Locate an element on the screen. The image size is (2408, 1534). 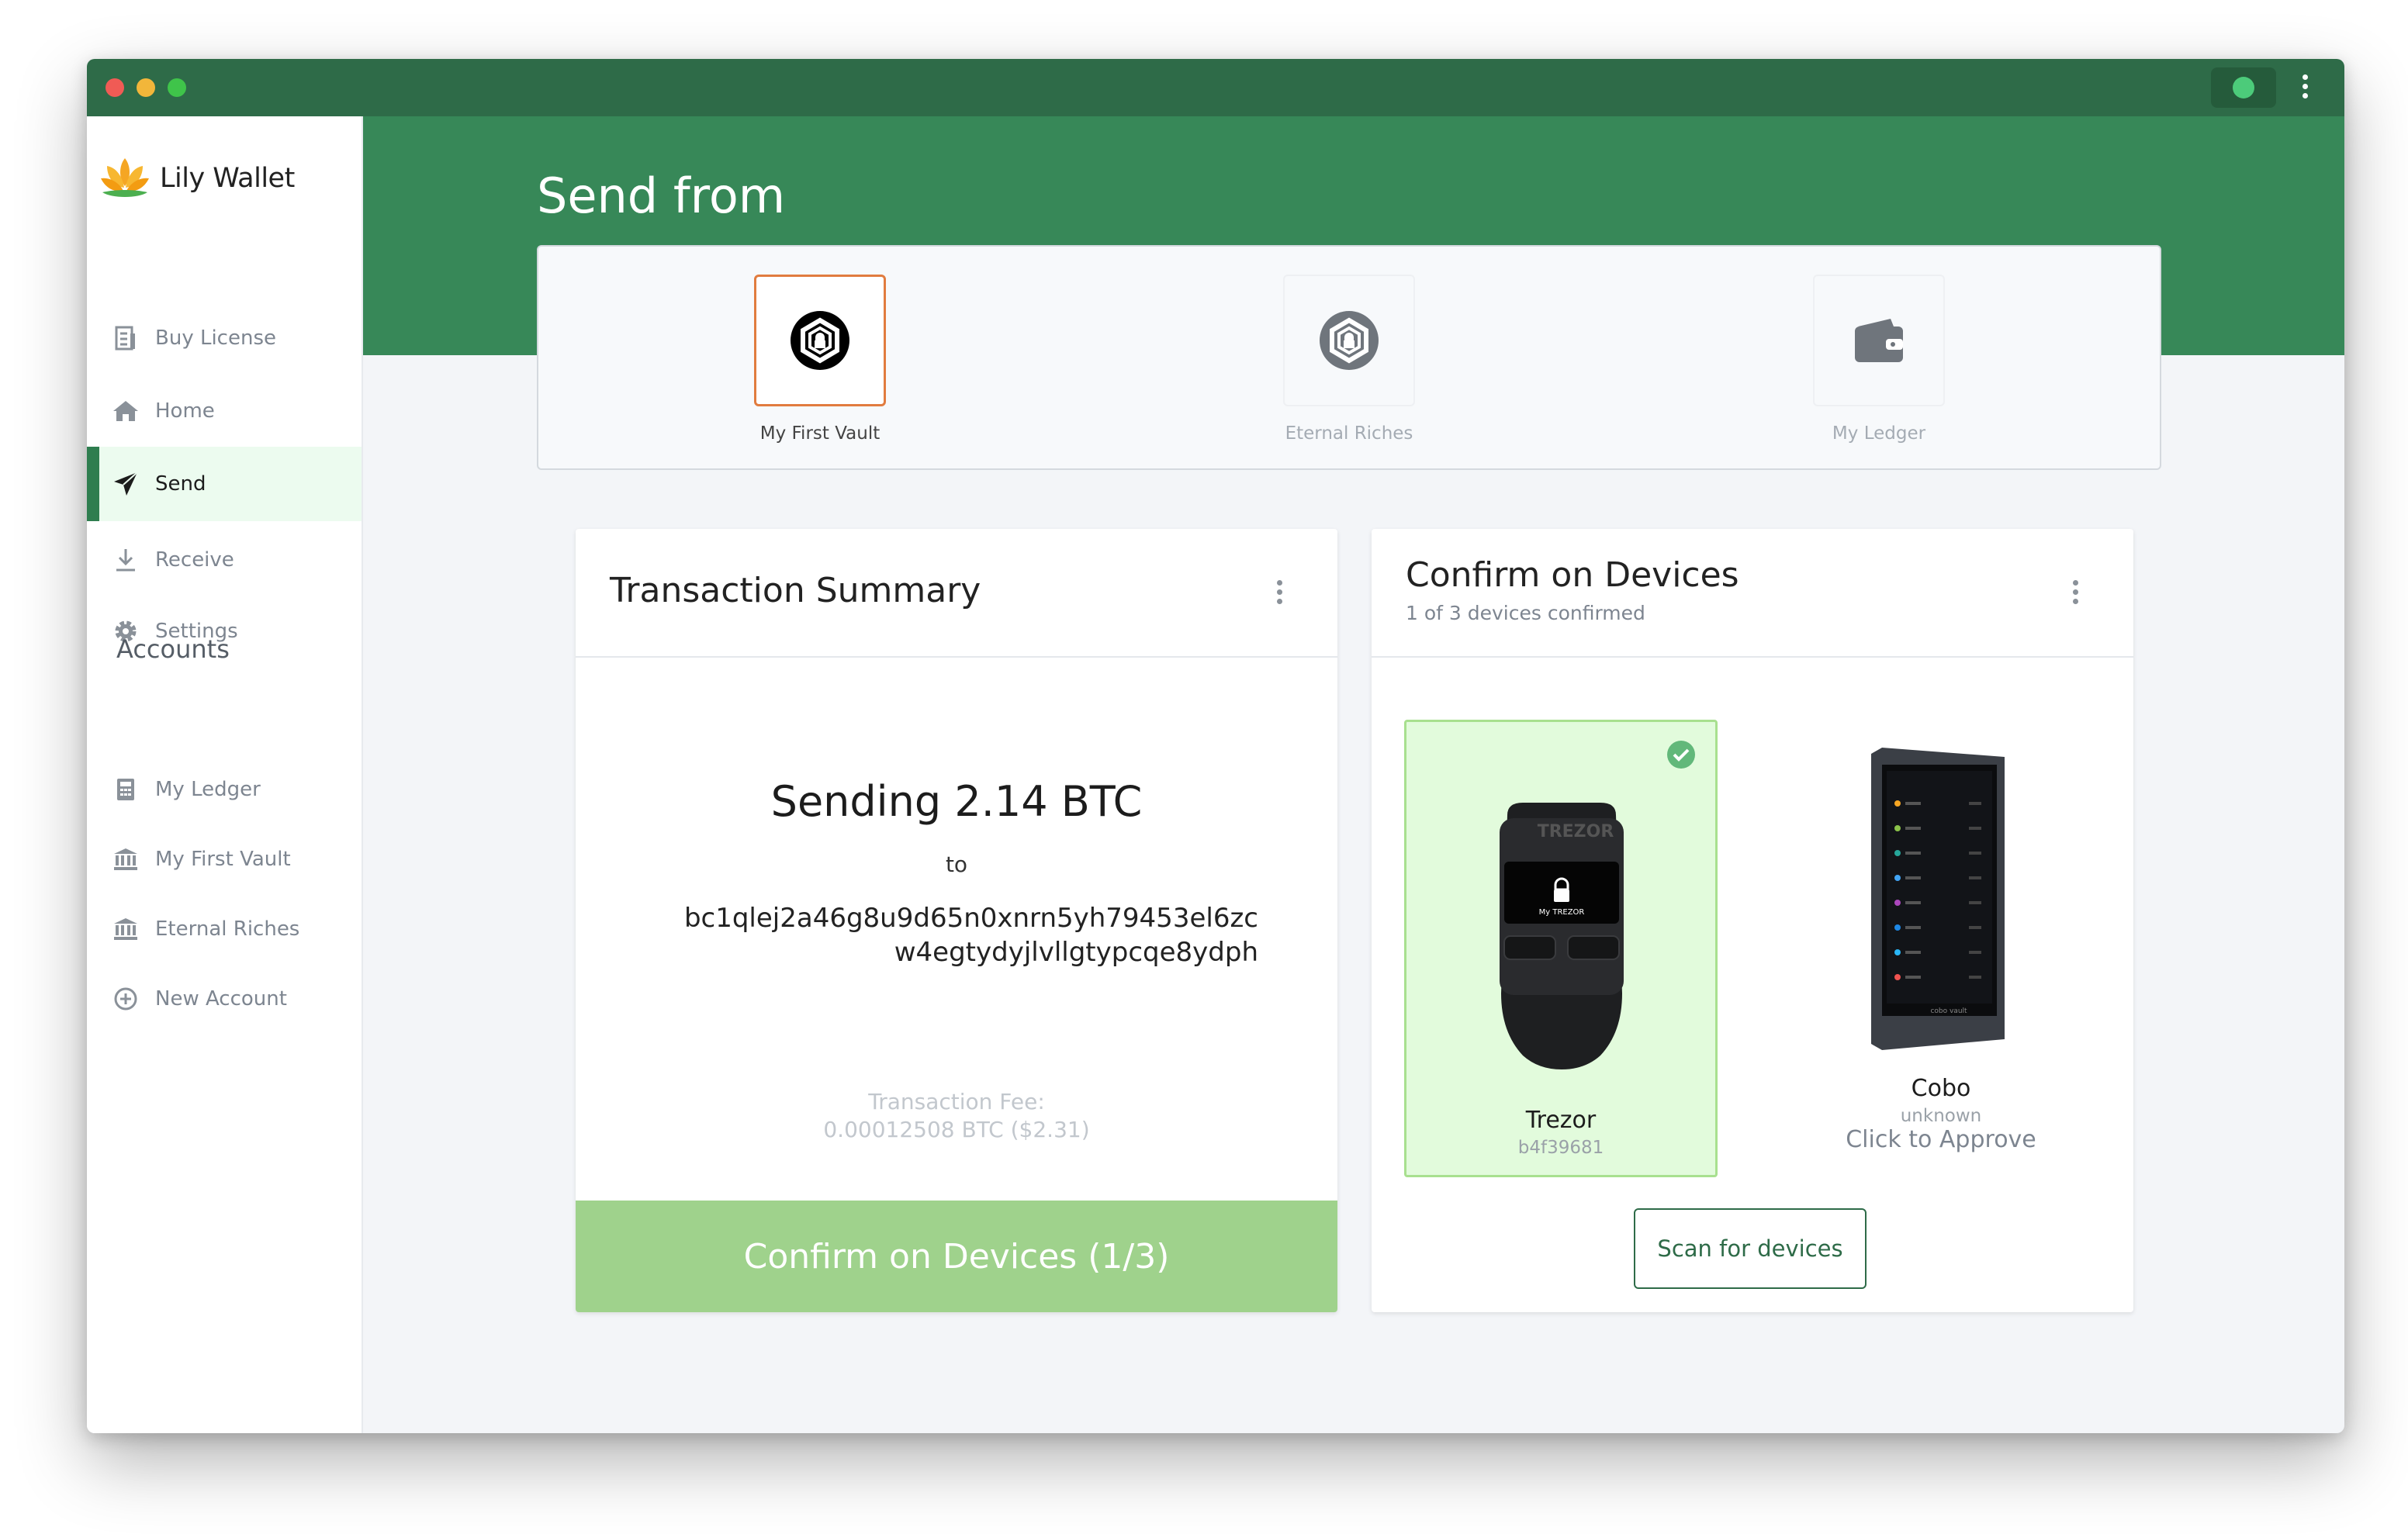
device-name: Cobo is located at coordinates (1941, 1088).